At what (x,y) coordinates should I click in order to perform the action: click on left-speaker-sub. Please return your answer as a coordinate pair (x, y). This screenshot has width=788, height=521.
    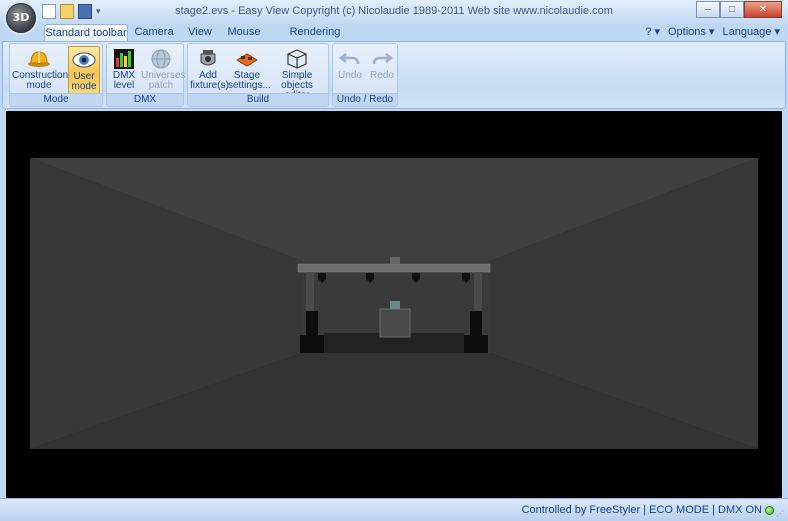
    Looking at the image, I should click on (312, 344).